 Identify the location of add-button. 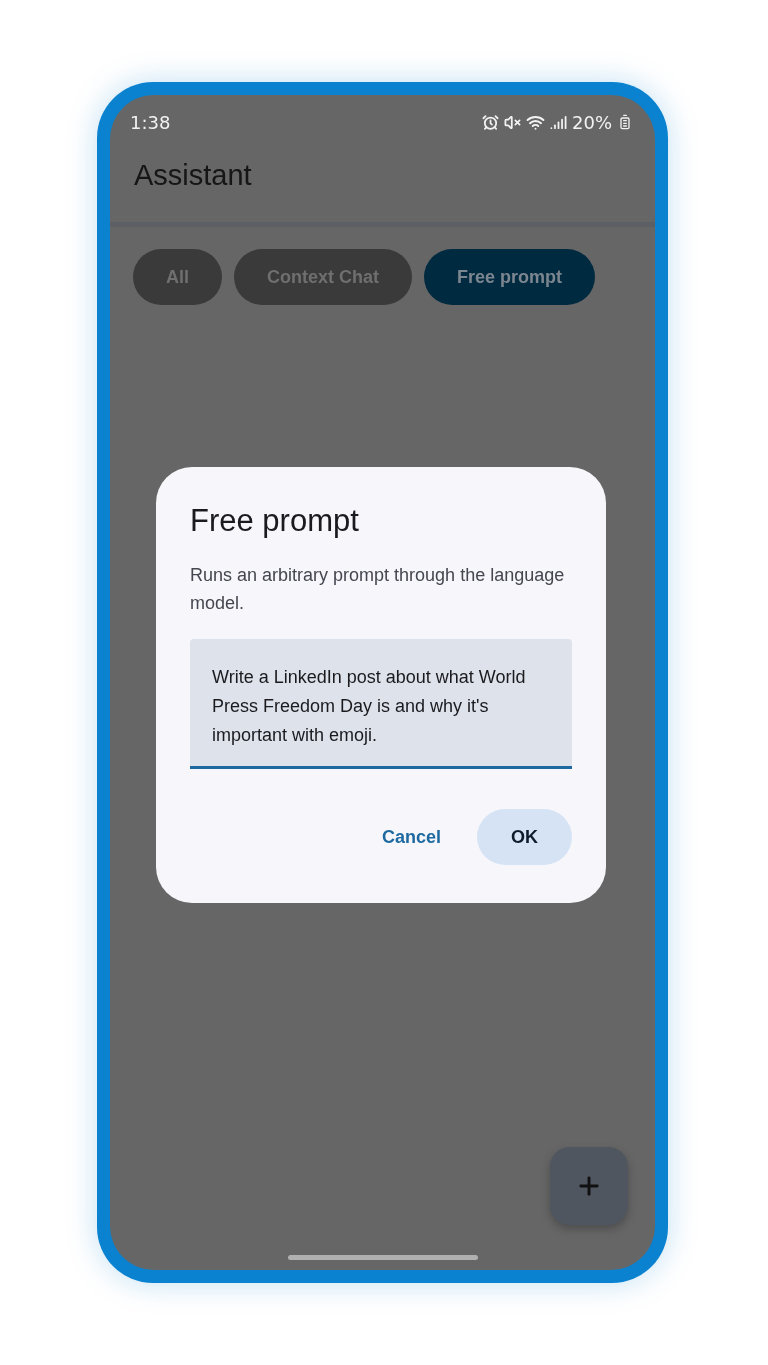
(589, 1186).